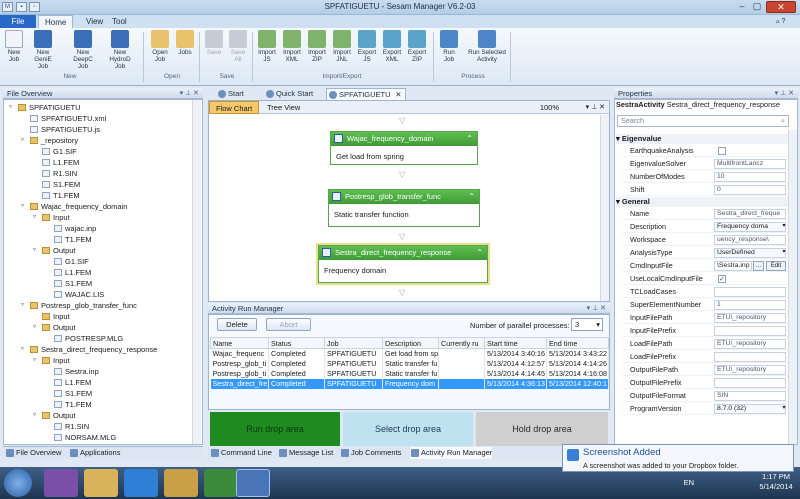 The image size is (800, 499). What do you see at coordinates (461, 343) in the screenshot?
I see `column-header: Currently ru` at bounding box center [461, 343].